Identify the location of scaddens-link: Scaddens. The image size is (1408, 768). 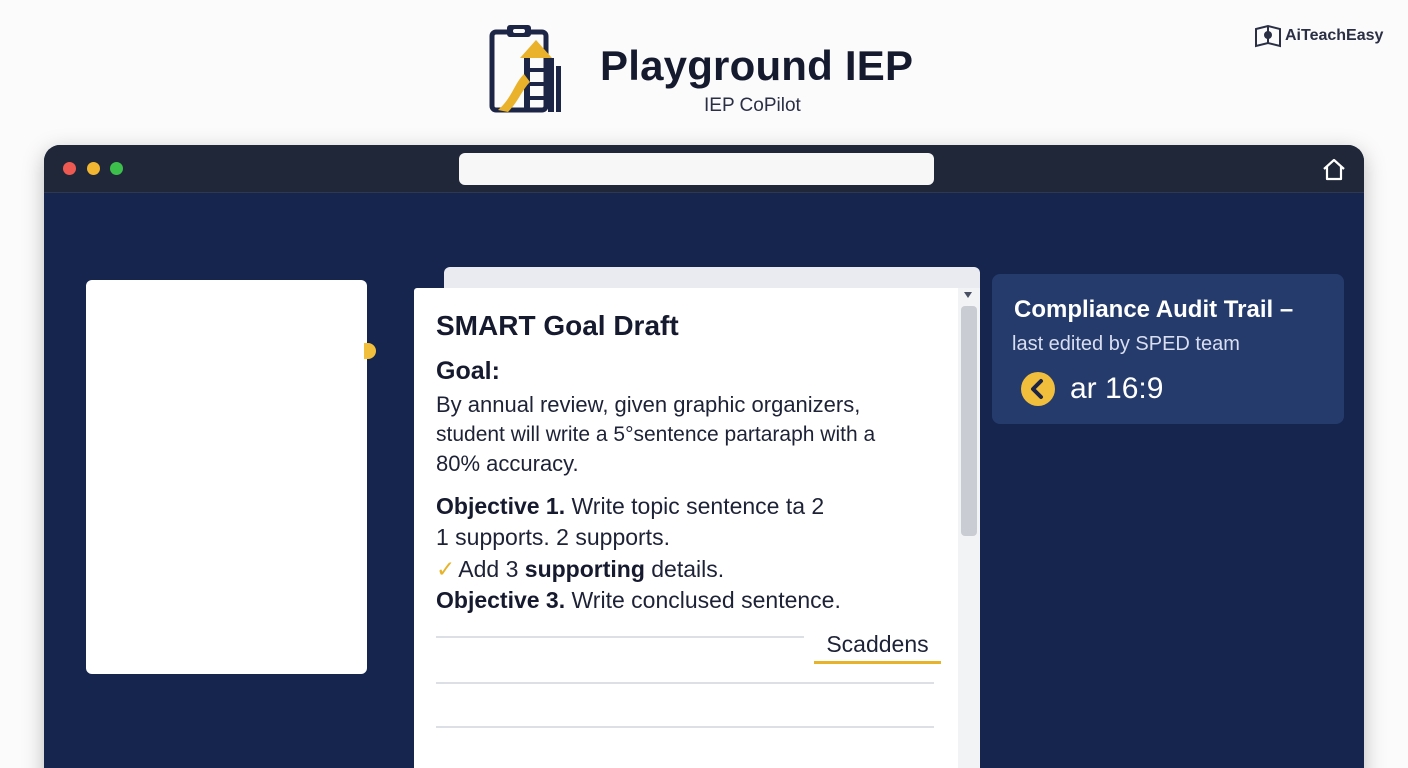
(877, 645).